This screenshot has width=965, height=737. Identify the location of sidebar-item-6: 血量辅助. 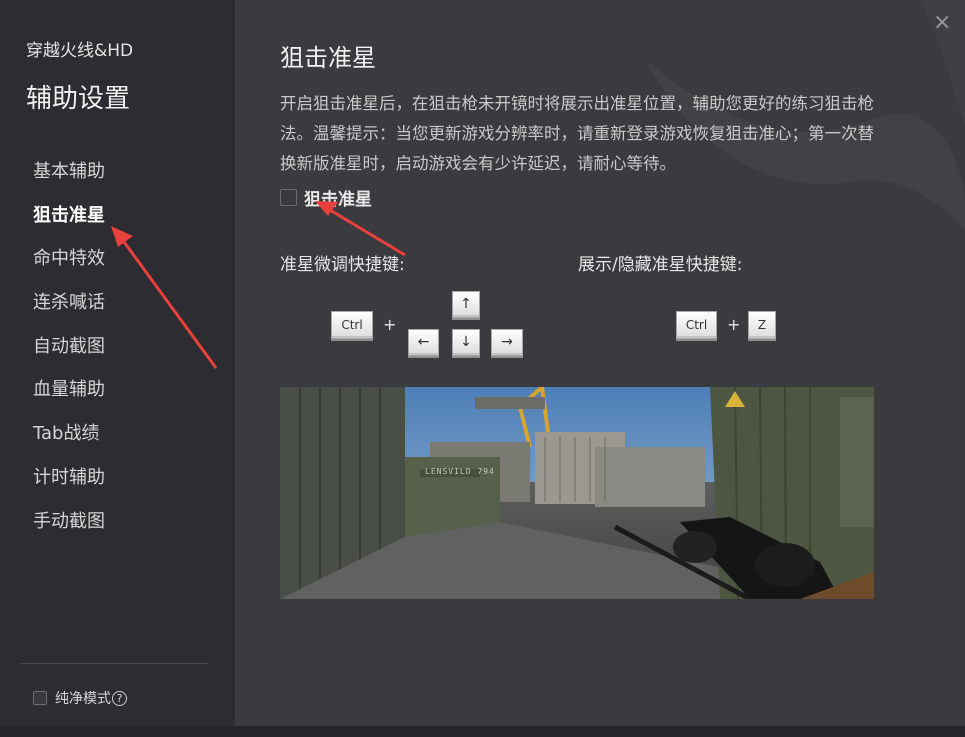
(117, 390).